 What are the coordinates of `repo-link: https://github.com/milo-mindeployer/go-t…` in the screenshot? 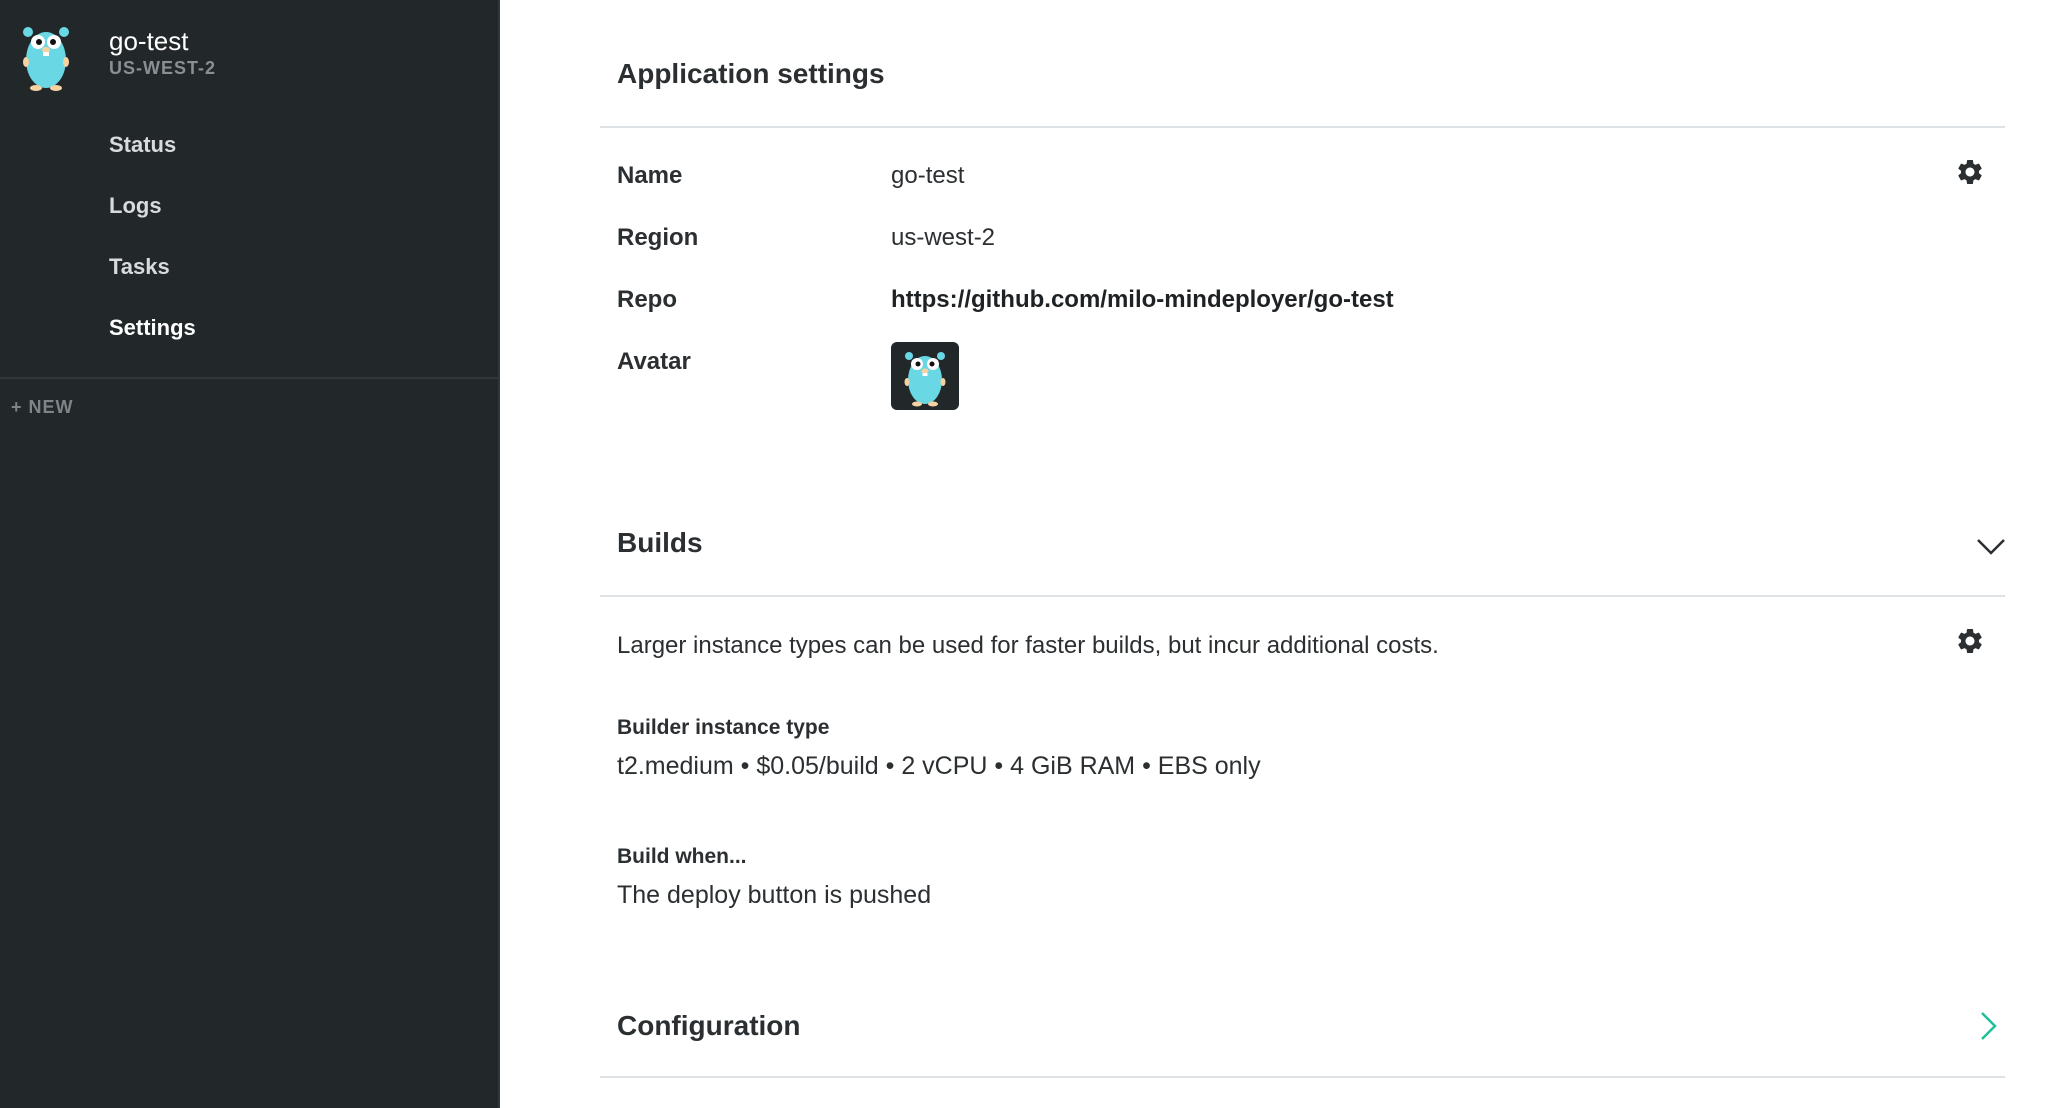 It's located at (1142, 300).